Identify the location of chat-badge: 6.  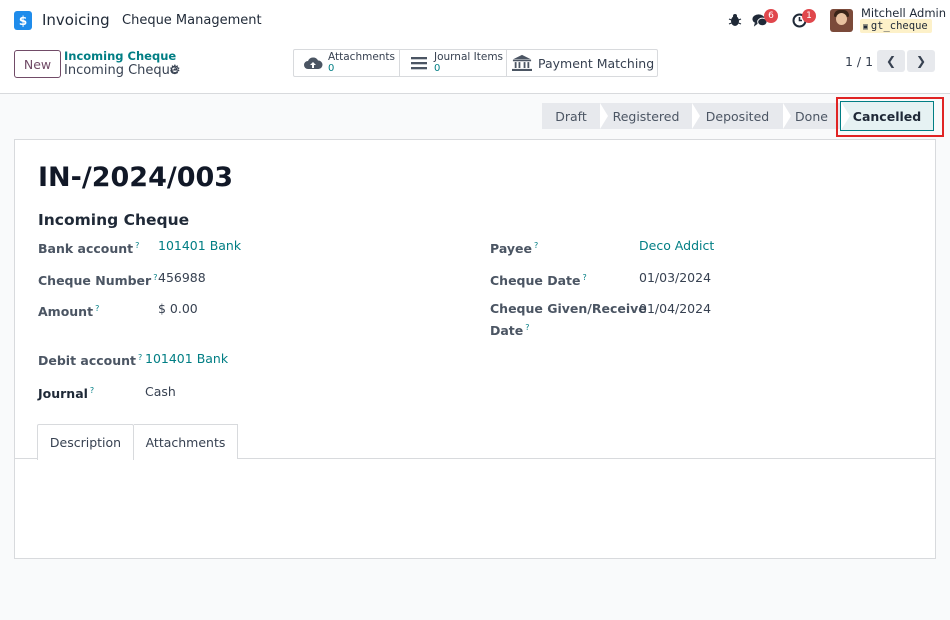
(771, 16).